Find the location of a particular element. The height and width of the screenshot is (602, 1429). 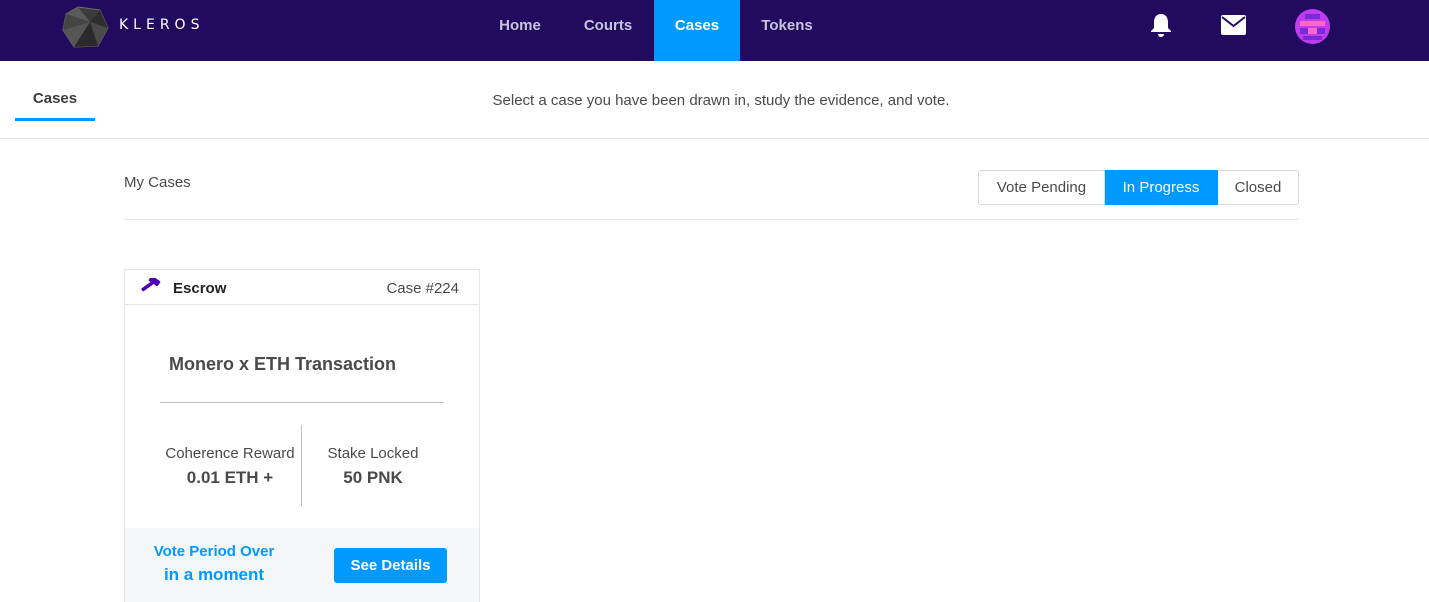

stake-locked: Stake Locked 50 PNK is located at coordinates (373, 466).